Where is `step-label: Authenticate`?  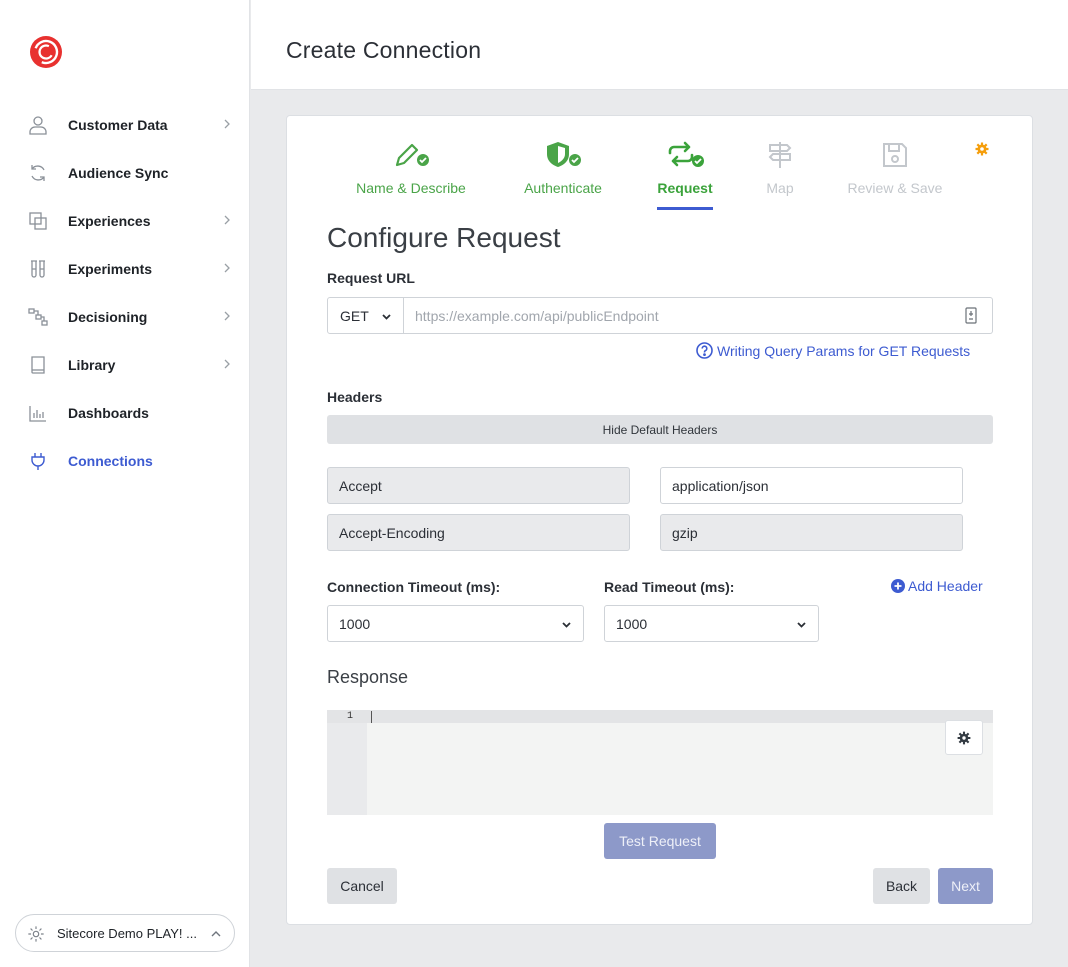 step-label: Authenticate is located at coordinates (563, 188).